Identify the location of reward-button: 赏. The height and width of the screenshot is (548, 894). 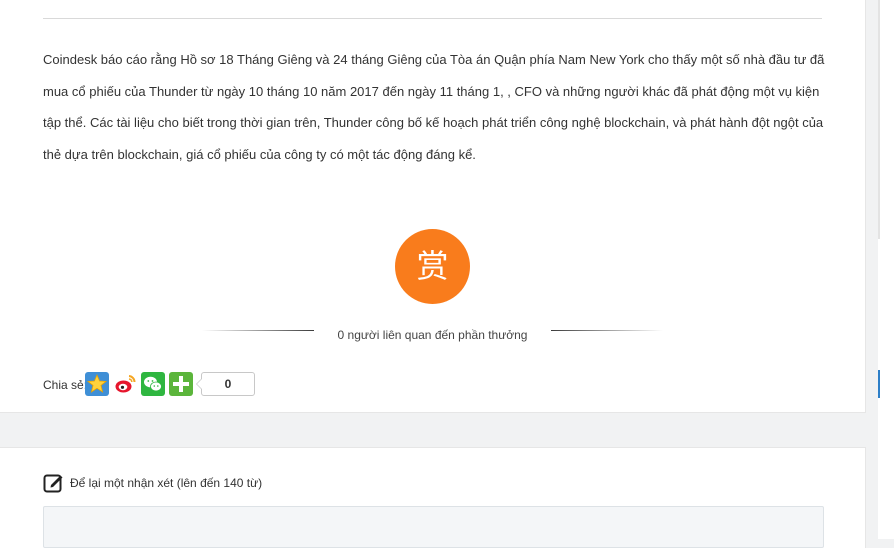
(432, 266).